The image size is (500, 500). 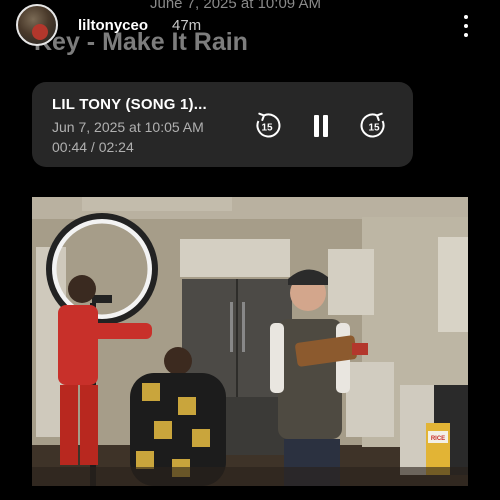 I want to click on forward-15-label: 15, so click(x=374, y=128).